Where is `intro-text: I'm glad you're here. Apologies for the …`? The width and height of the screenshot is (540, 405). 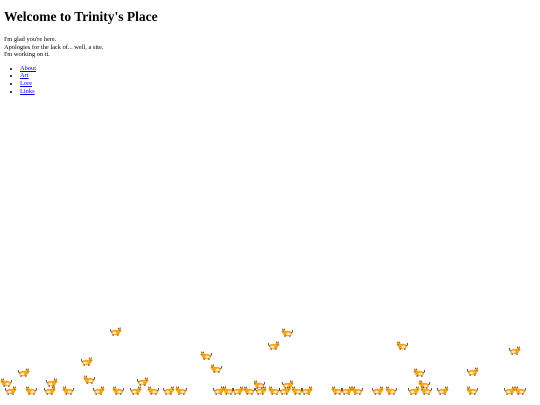 intro-text: I'm glad you're here. Apologies for the … is located at coordinates (81, 47).